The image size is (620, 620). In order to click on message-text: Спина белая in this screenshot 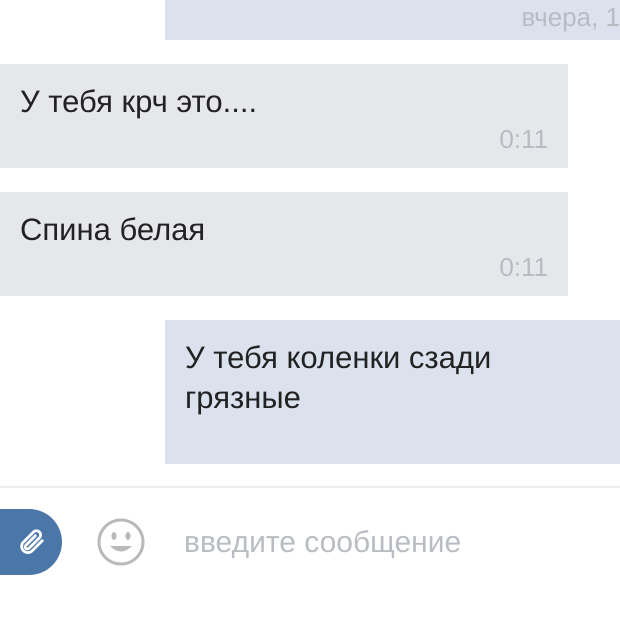, I will do `click(113, 230)`.